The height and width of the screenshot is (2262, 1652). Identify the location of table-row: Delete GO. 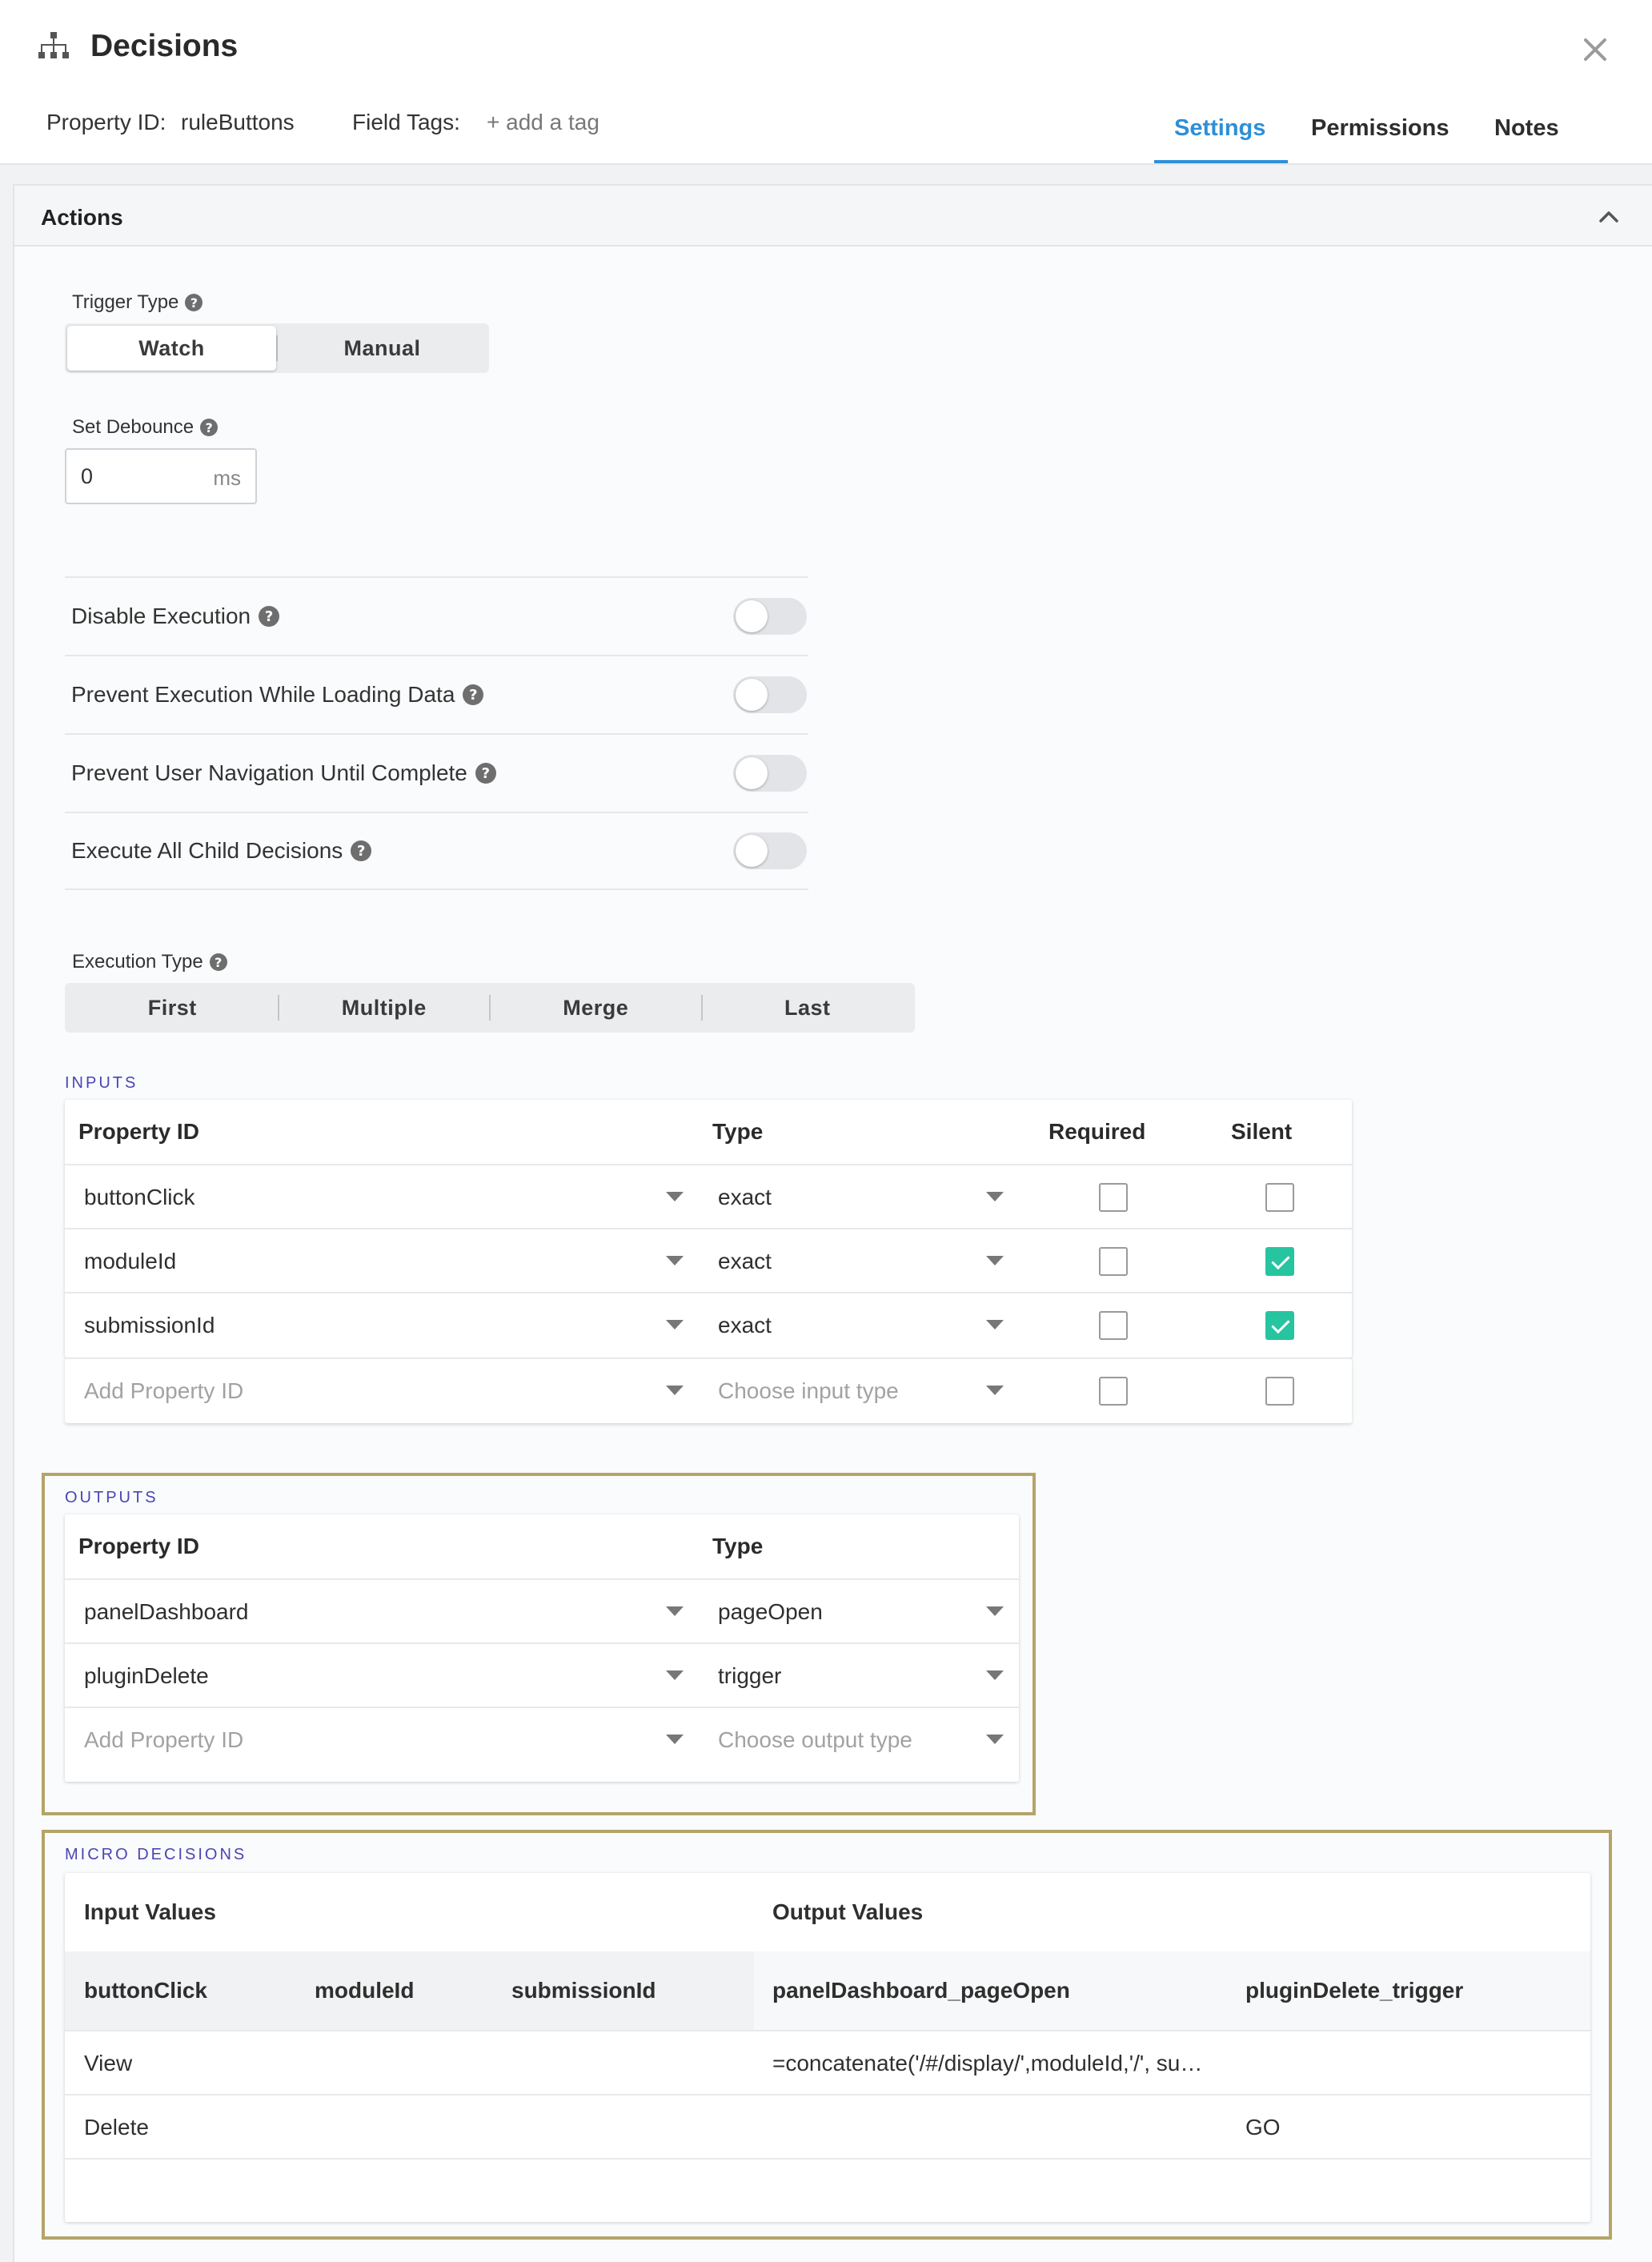
(827, 2126).